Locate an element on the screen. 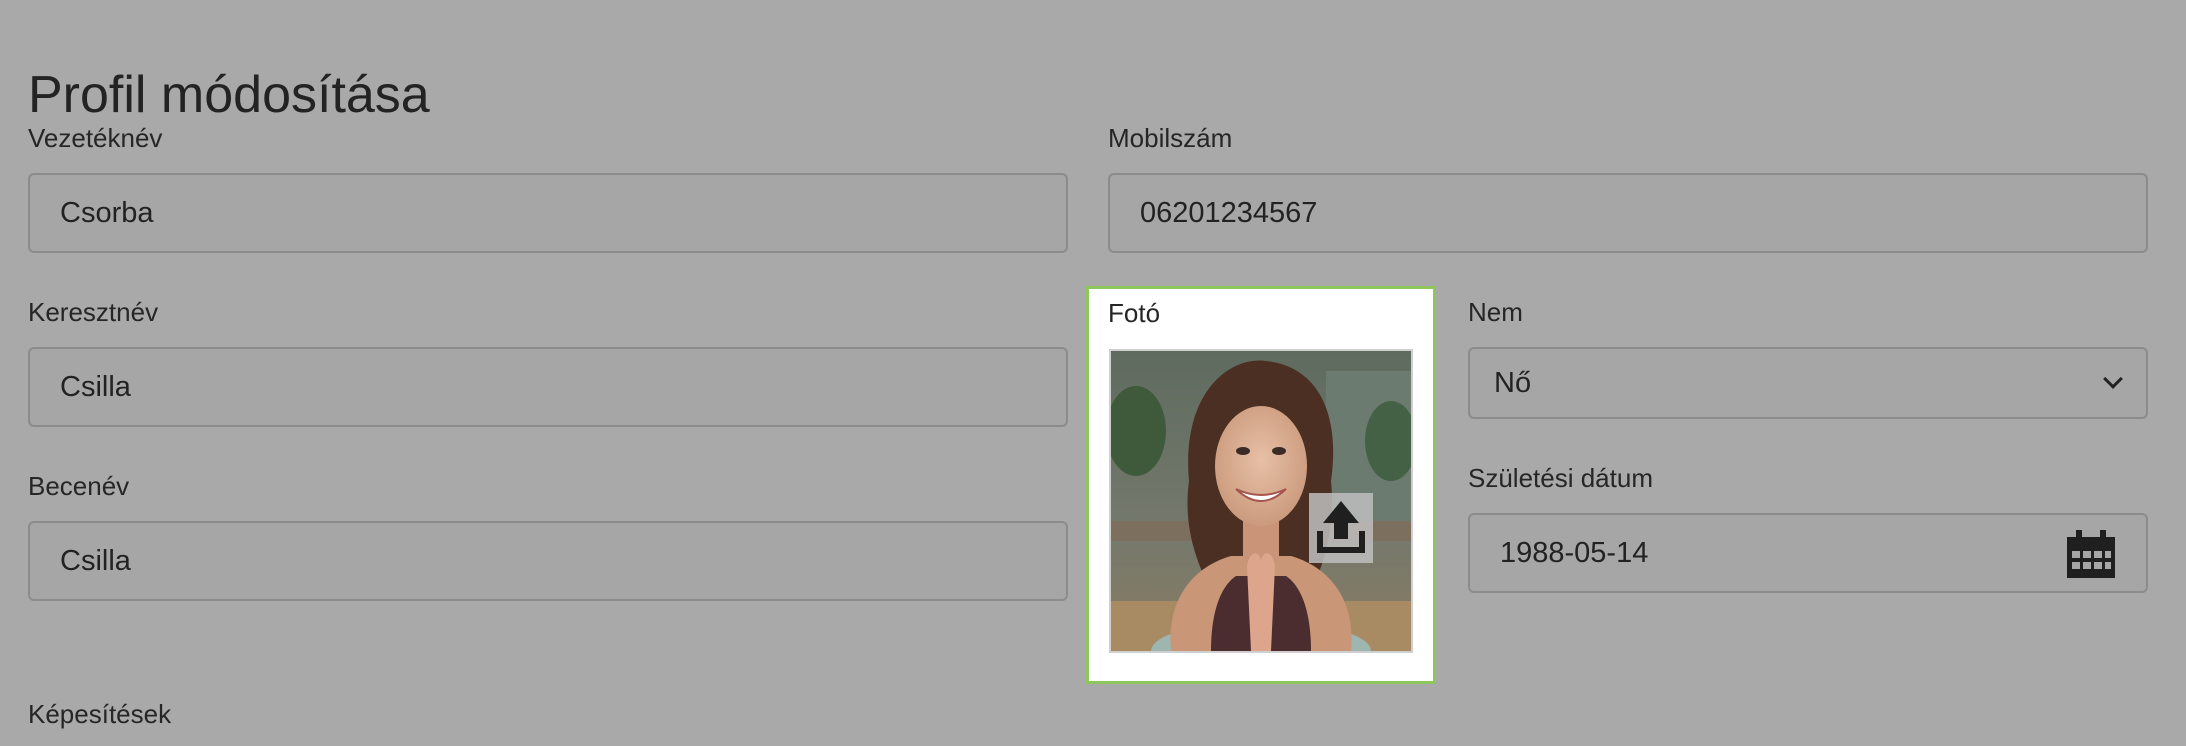 The height and width of the screenshot is (746, 2186). gender-label: Nem is located at coordinates (1495, 312).